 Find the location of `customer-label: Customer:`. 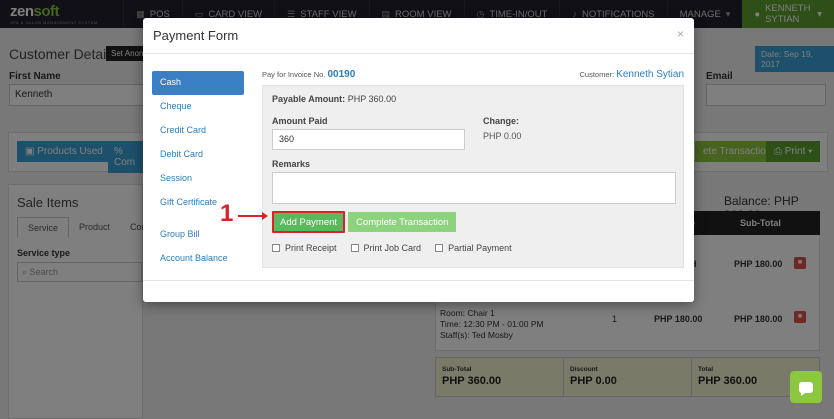

customer-label: Customer: is located at coordinates (597, 74).